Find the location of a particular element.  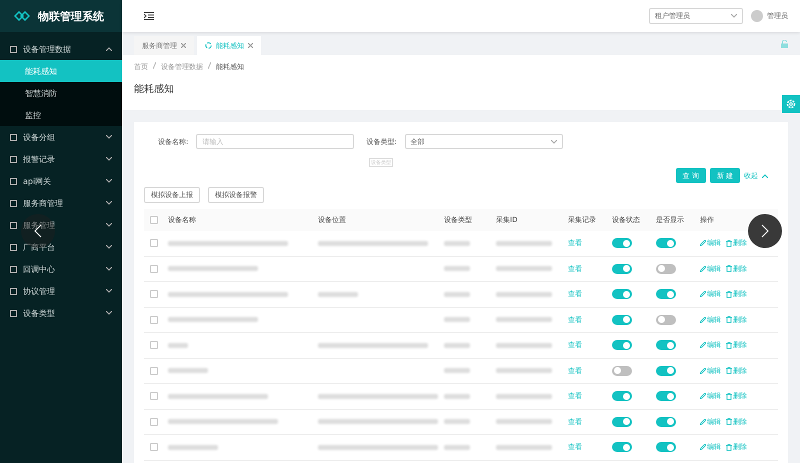

menu-fold-icon is located at coordinates (149, 16).